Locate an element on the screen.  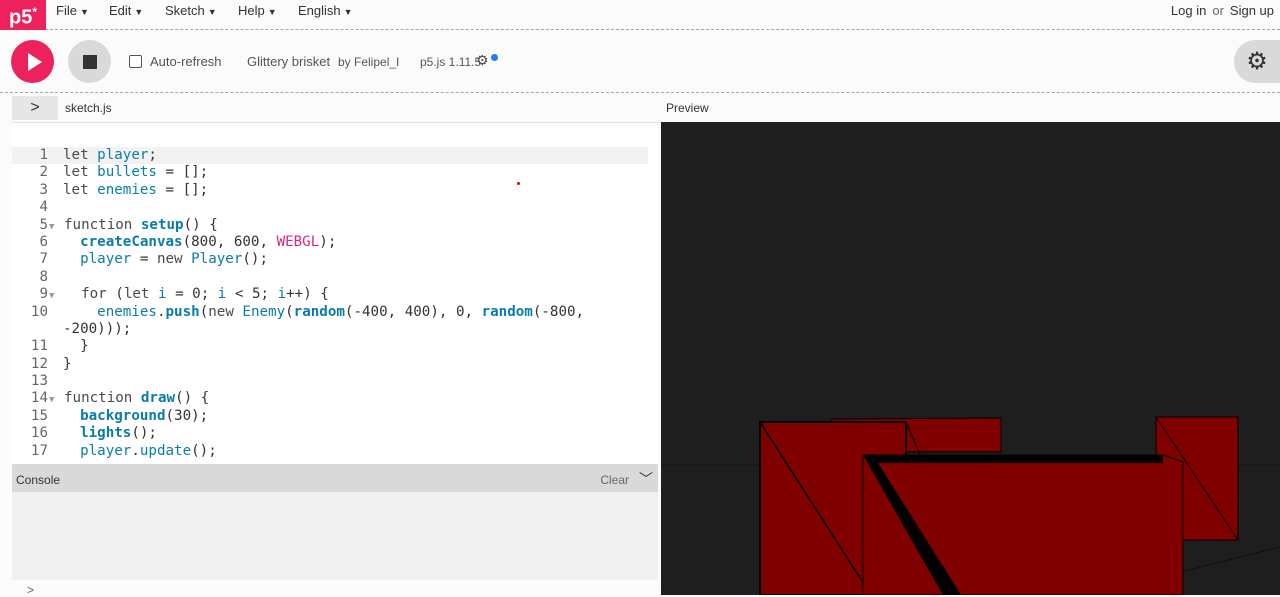
auto-refresh-toggle: Auto-refresh is located at coordinates (175, 61).